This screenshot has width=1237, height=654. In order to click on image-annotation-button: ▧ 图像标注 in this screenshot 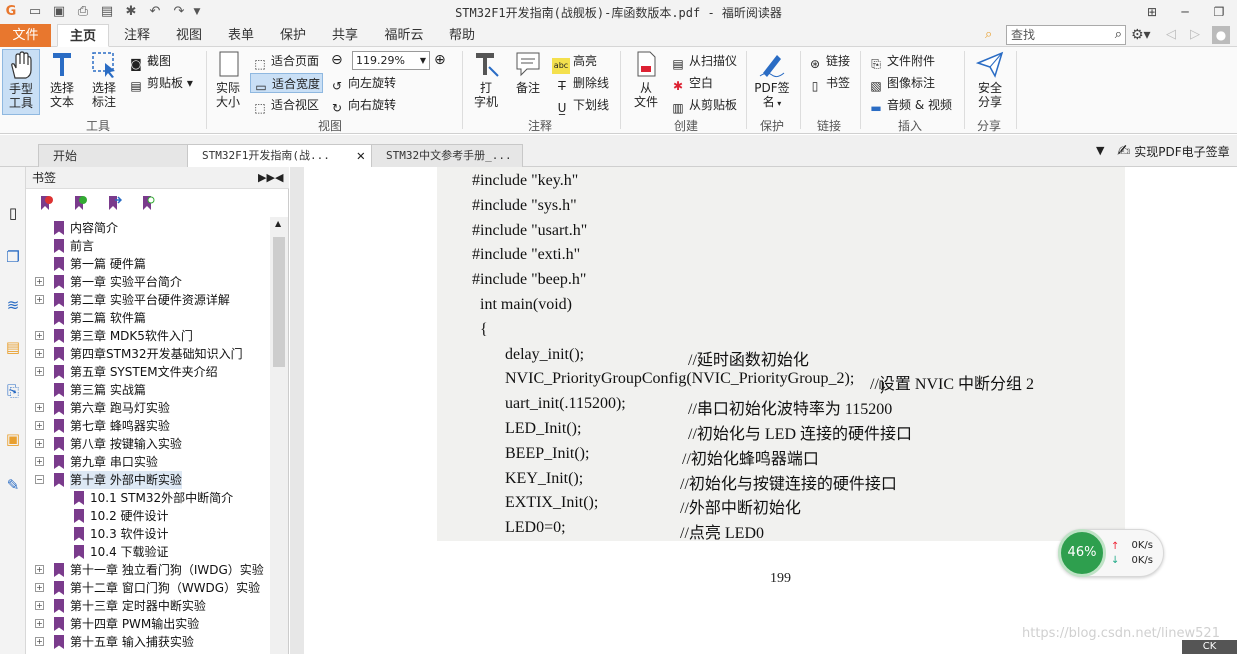, I will do `click(901, 83)`.